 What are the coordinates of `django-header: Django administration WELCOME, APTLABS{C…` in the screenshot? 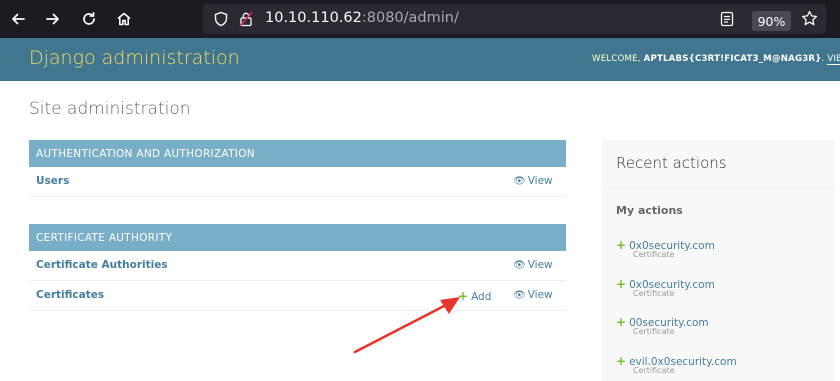 It's located at (420, 59).